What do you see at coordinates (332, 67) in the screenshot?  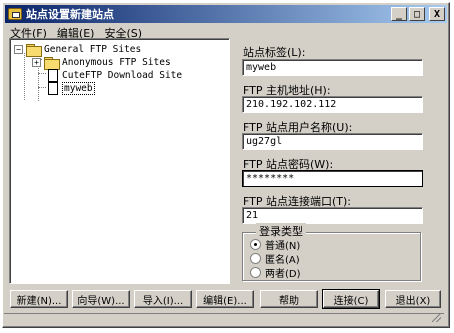 I see `site-label-input: myweb` at bounding box center [332, 67].